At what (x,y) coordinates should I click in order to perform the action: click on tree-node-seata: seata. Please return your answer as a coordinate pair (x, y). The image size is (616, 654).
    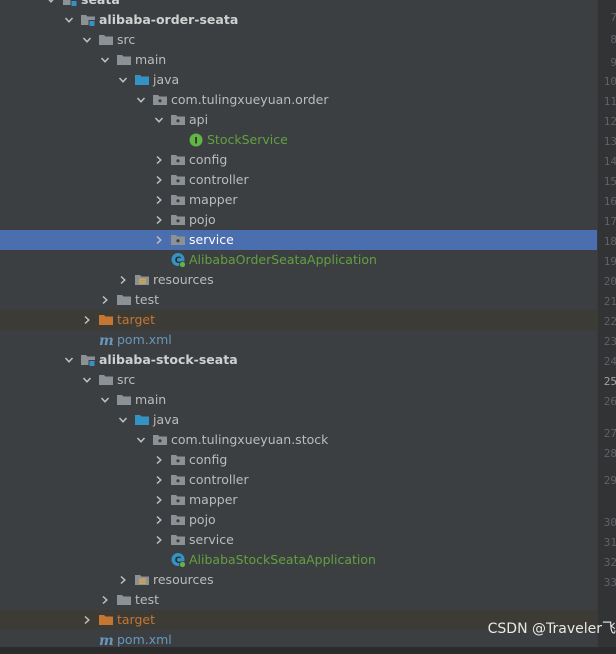
    Looking at the image, I should click on (298, 5).